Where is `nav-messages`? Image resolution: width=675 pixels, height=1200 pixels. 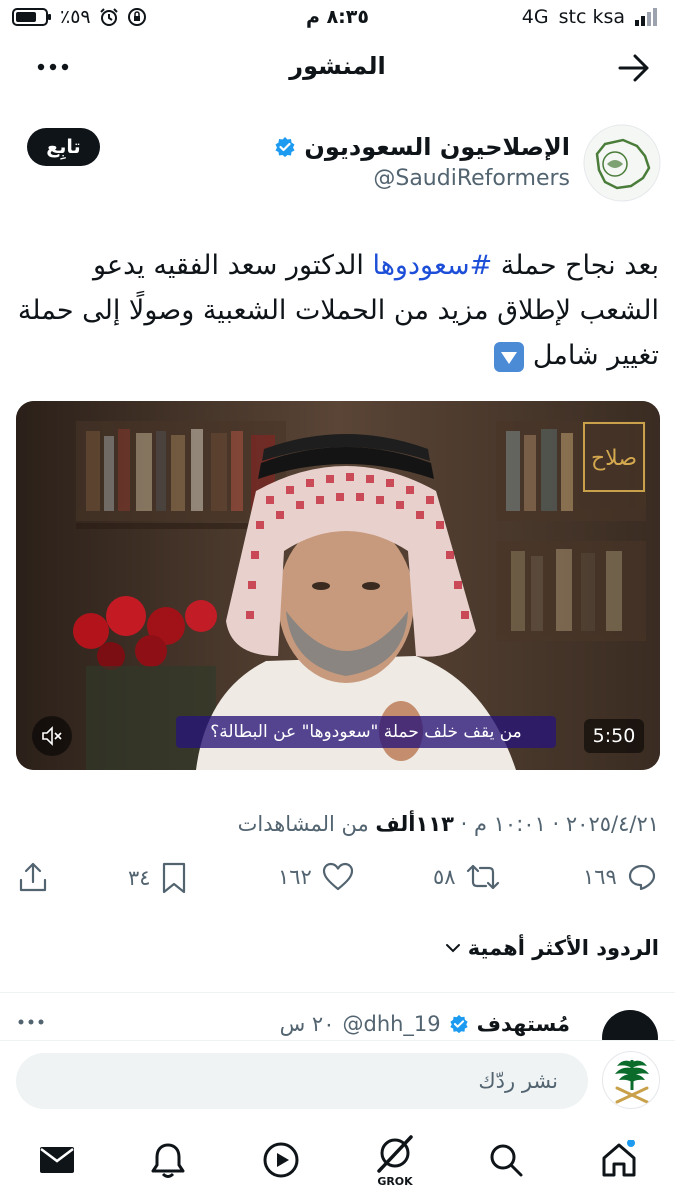 nav-messages is located at coordinates (57, 1160).